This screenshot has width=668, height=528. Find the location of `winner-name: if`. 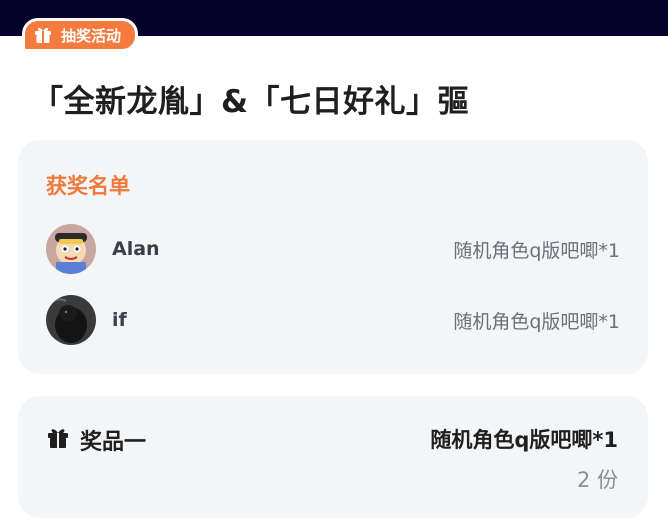

winner-name: if is located at coordinates (119, 320).